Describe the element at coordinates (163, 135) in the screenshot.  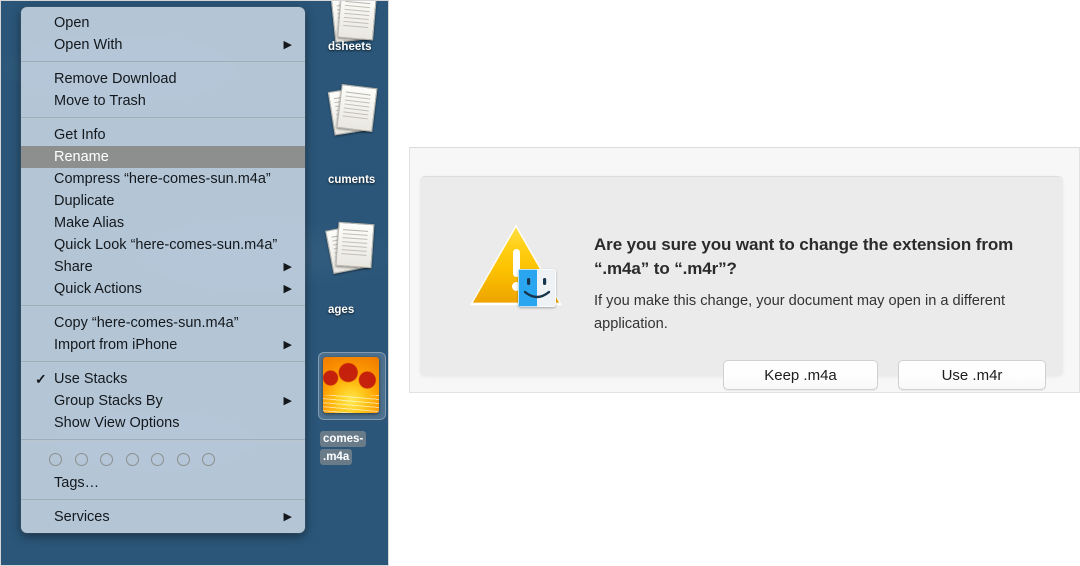
I see `menu-item-get-info: Get Info` at that location.